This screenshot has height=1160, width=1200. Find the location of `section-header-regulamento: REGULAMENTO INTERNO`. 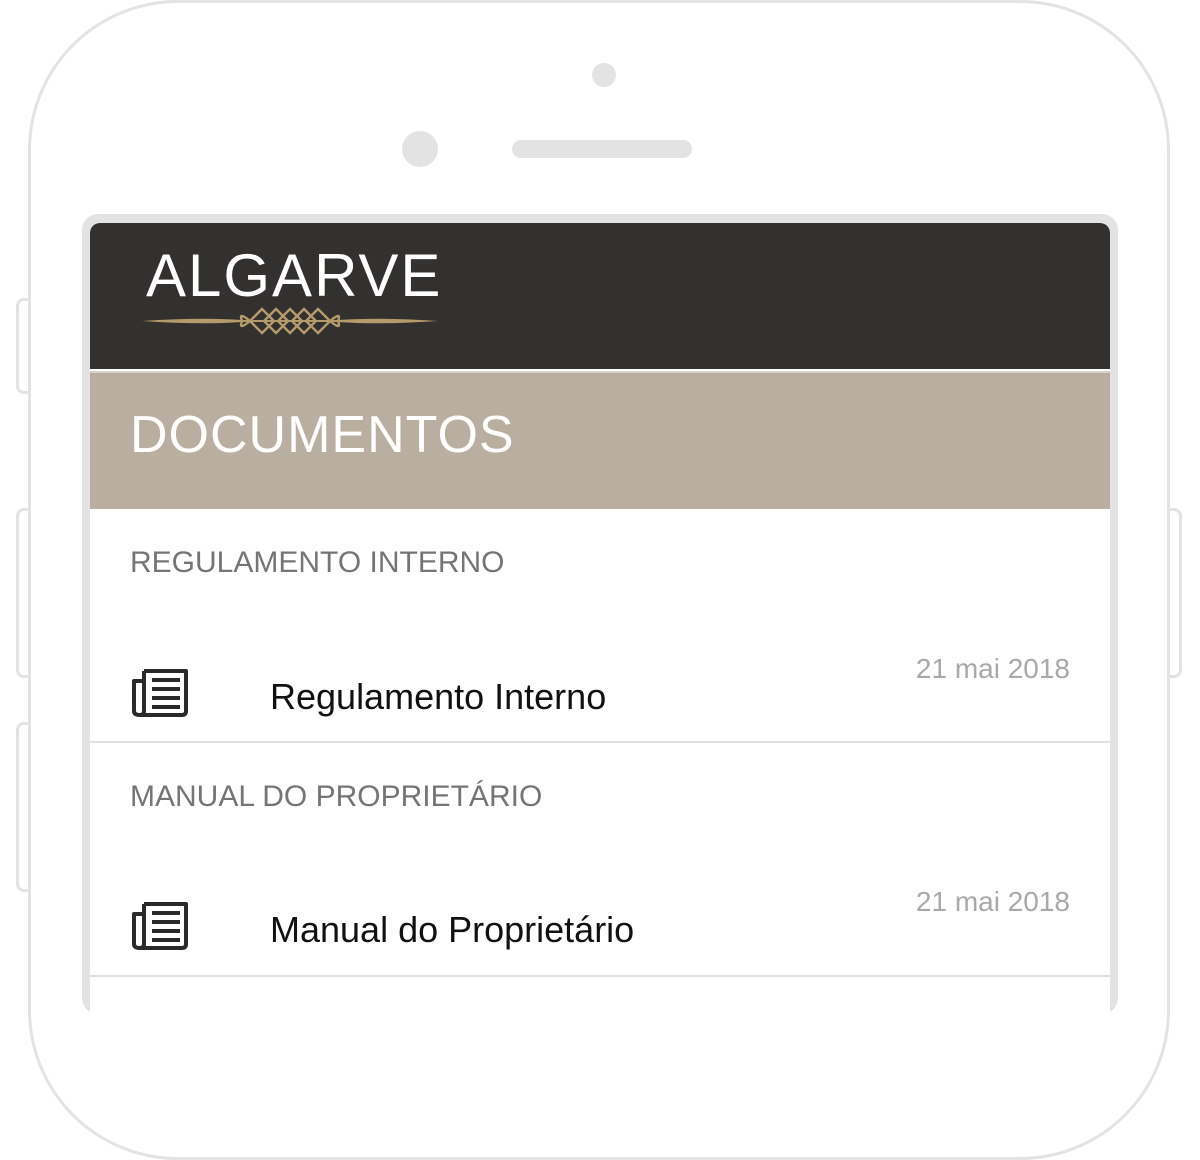

section-header-regulamento: REGULAMENTO INTERNO is located at coordinates (317, 562).